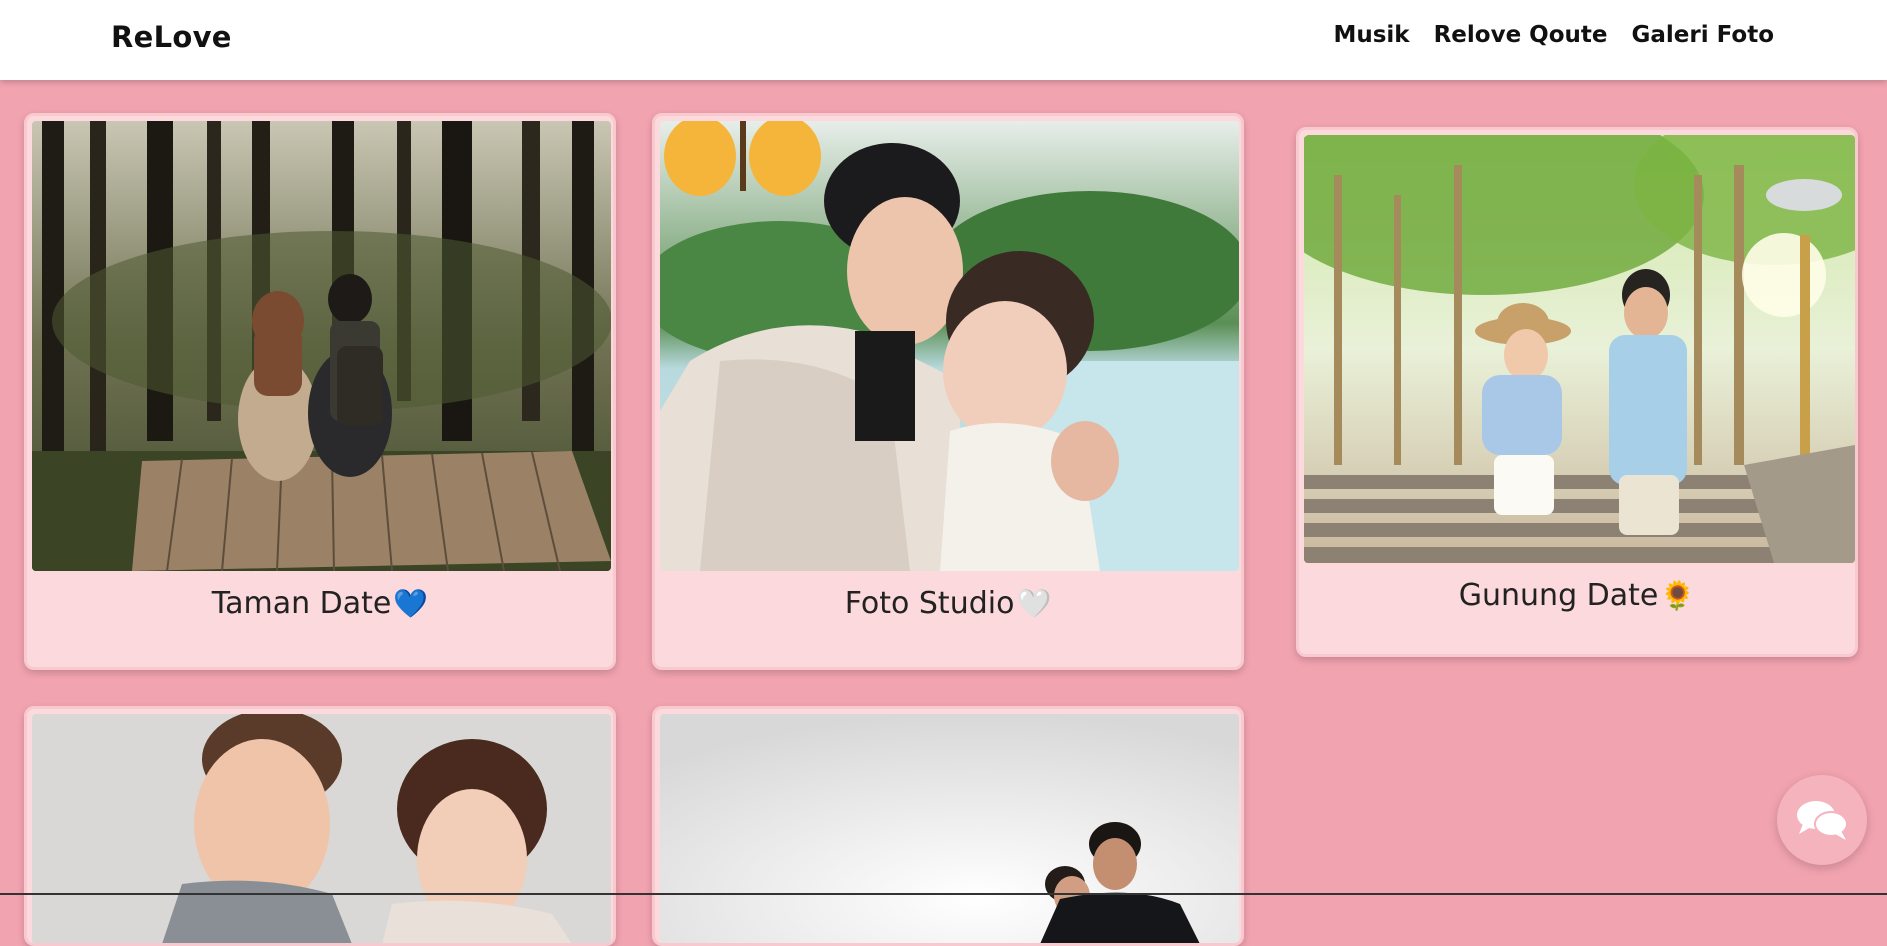 The width and height of the screenshot is (1887, 946). I want to click on card-caption: Foto Studio🤍, so click(948, 603).